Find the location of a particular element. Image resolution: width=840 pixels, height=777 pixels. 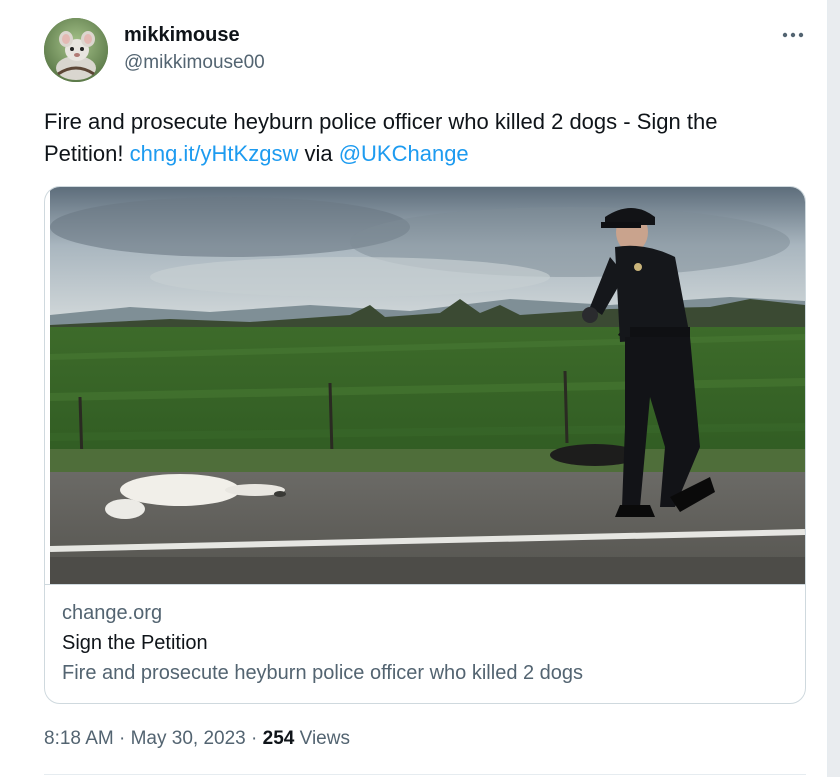

petition-link: chng.it/yHtKzgsw is located at coordinates (214, 153).